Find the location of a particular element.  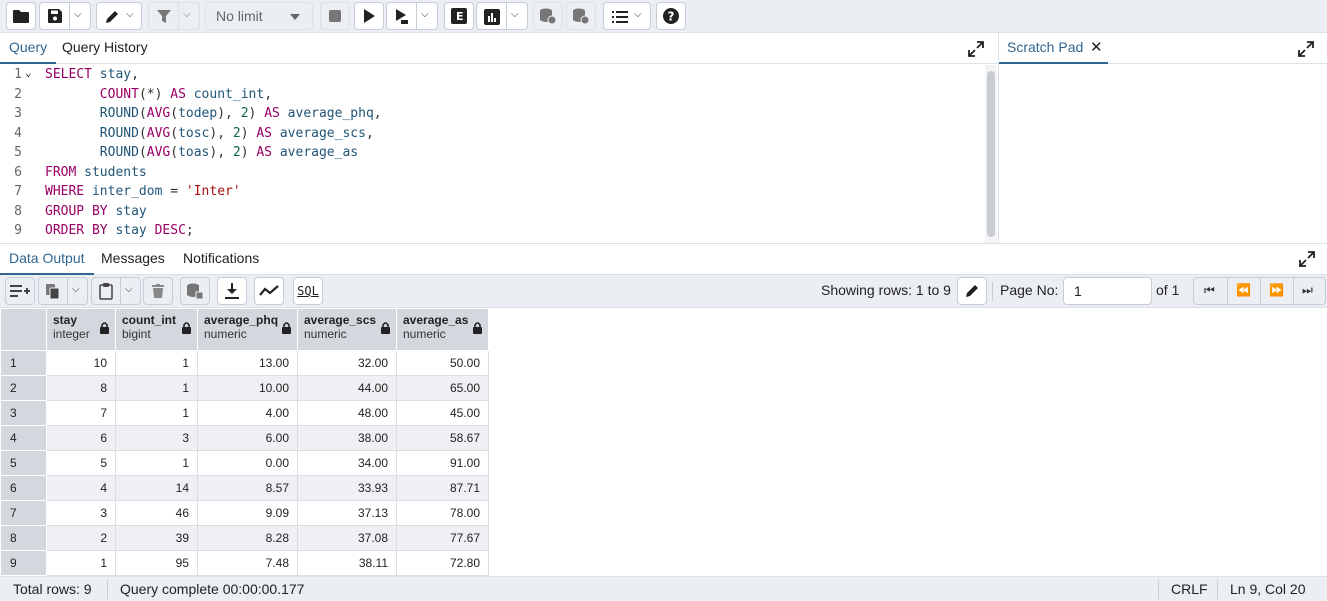

save-file-button: ⌵ is located at coordinates (65, 16).